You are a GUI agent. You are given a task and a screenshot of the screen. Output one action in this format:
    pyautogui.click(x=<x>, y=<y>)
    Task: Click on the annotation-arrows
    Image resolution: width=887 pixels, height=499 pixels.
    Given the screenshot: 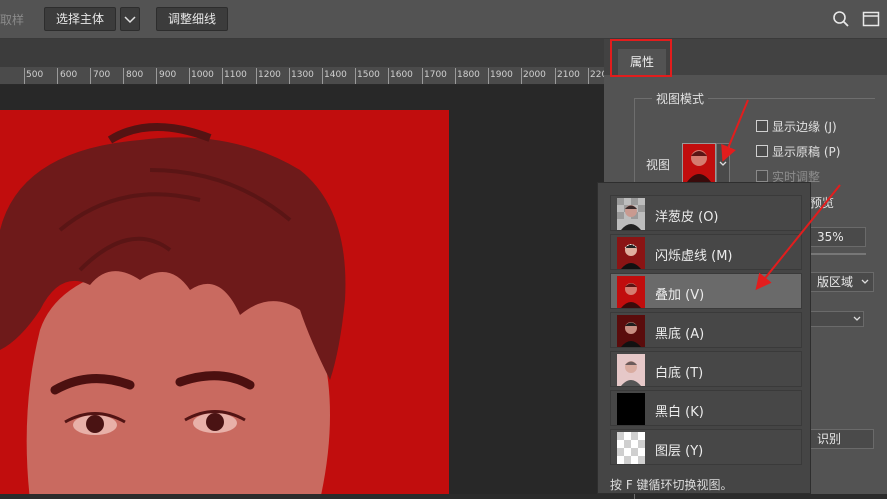 What is the action you would take?
    pyautogui.click(x=781, y=195)
    